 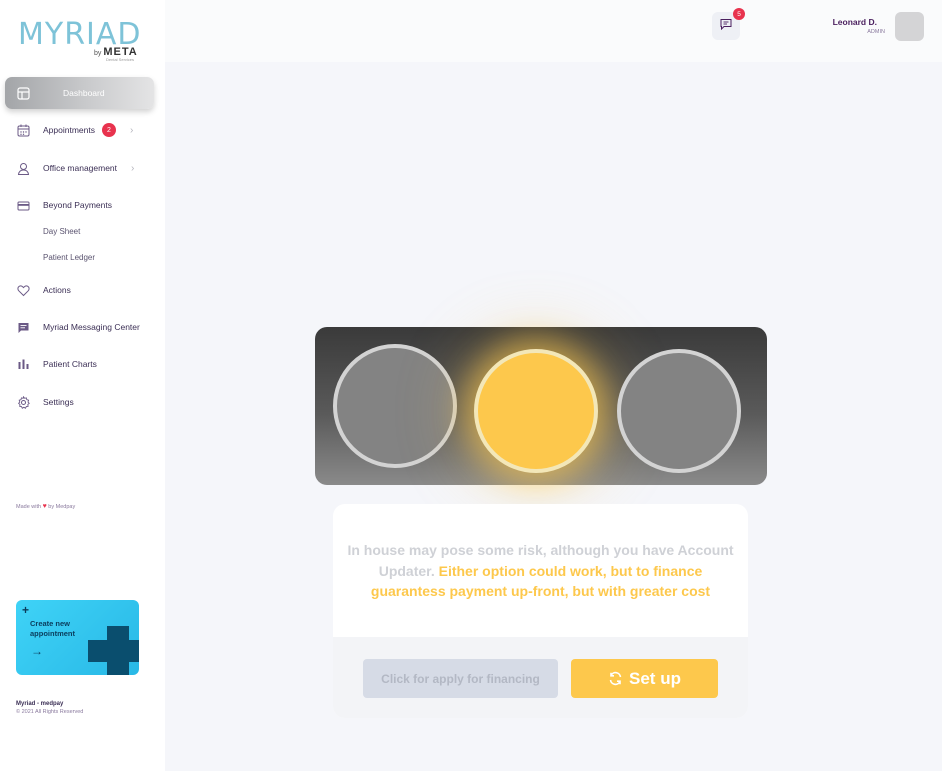 I want to click on made-with-suffix: by Medpay, so click(x=62, y=507).